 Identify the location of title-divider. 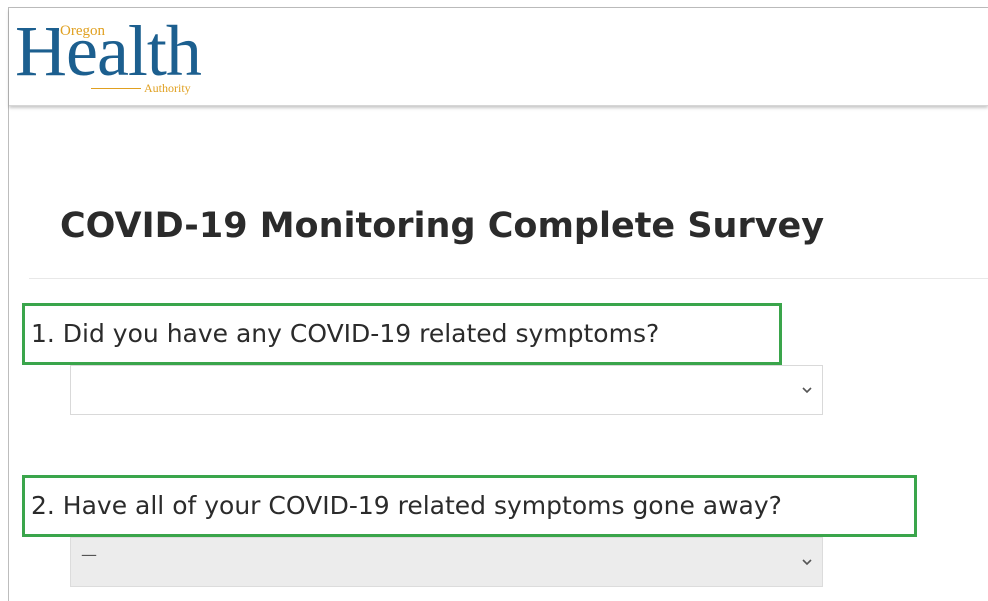
(508, 278).